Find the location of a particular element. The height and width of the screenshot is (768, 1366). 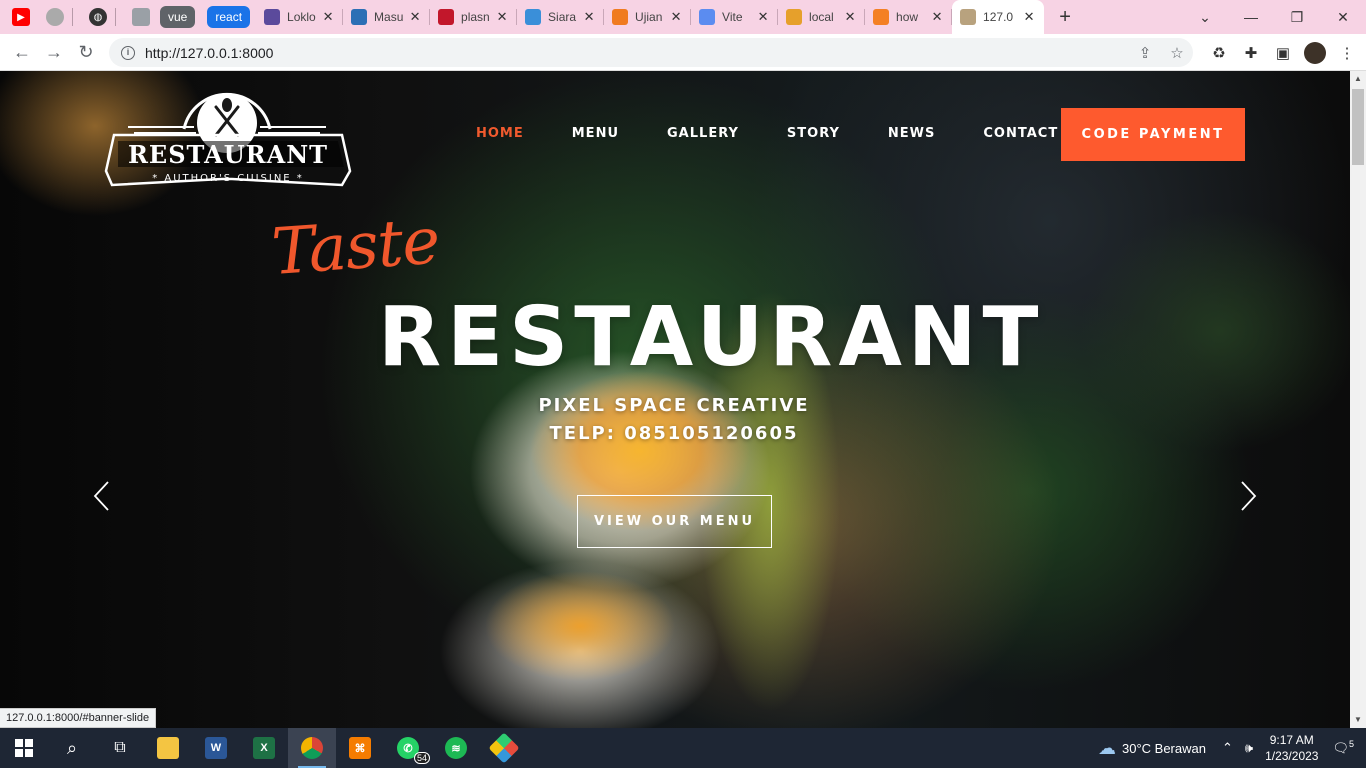

notification-icon: 🗨5 is located at coordinates (1343, 747).